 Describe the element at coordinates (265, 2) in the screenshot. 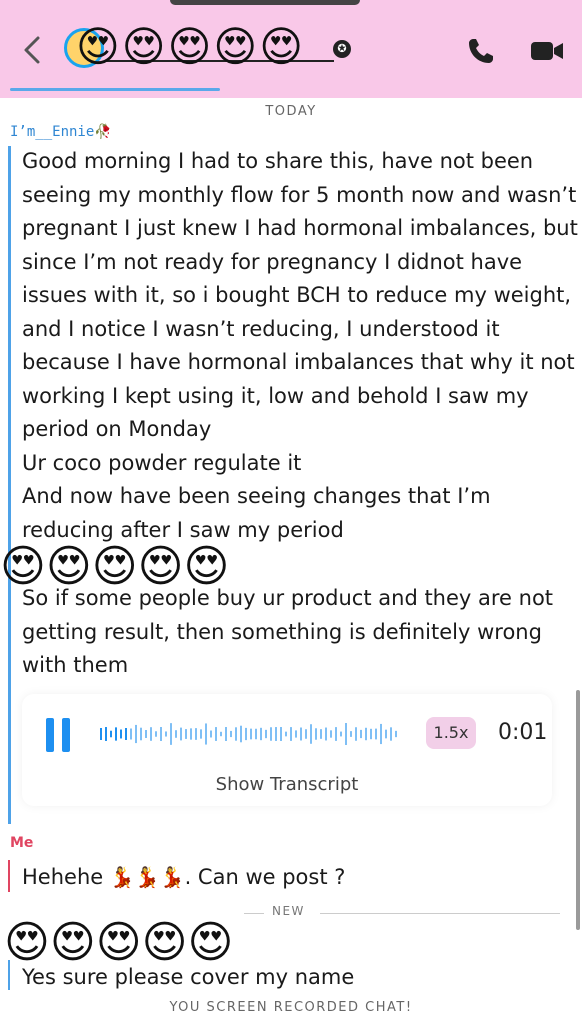

I see `status-notch` at that location.